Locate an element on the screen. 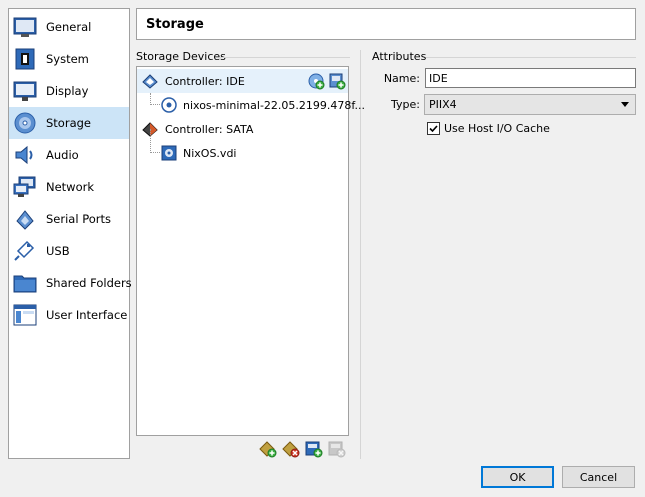  page-title: Storage is located at coordinates (386, 24).